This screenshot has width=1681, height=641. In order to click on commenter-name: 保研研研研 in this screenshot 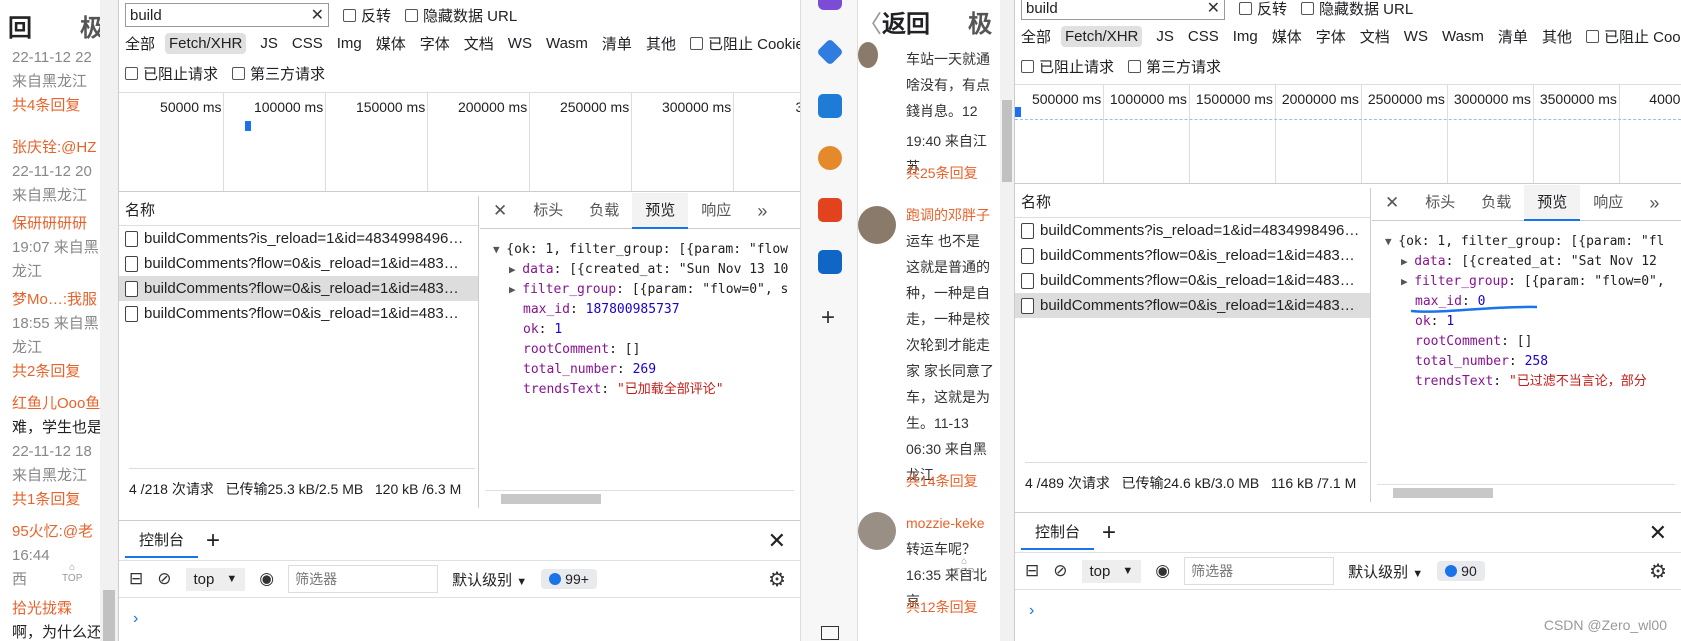, I will do `click(56, 224)`.